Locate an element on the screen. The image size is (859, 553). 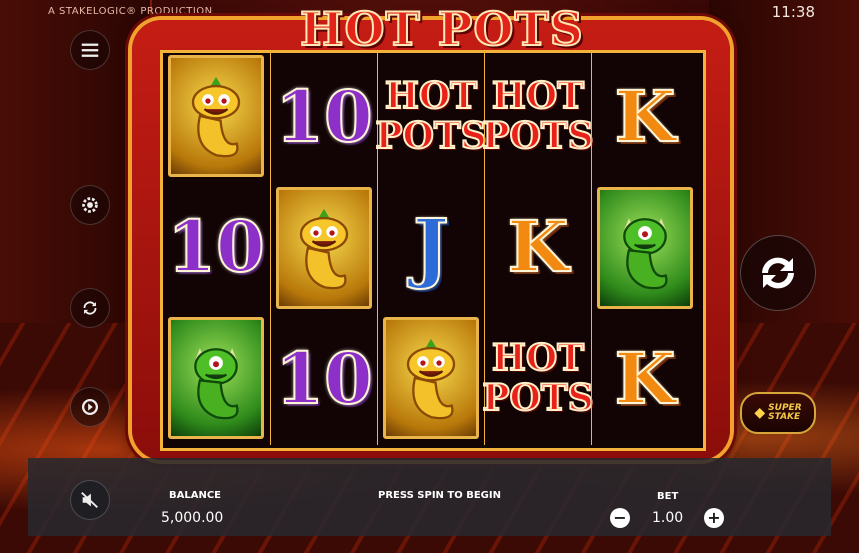
autoplay-icon is located at coordinates (90, 308).